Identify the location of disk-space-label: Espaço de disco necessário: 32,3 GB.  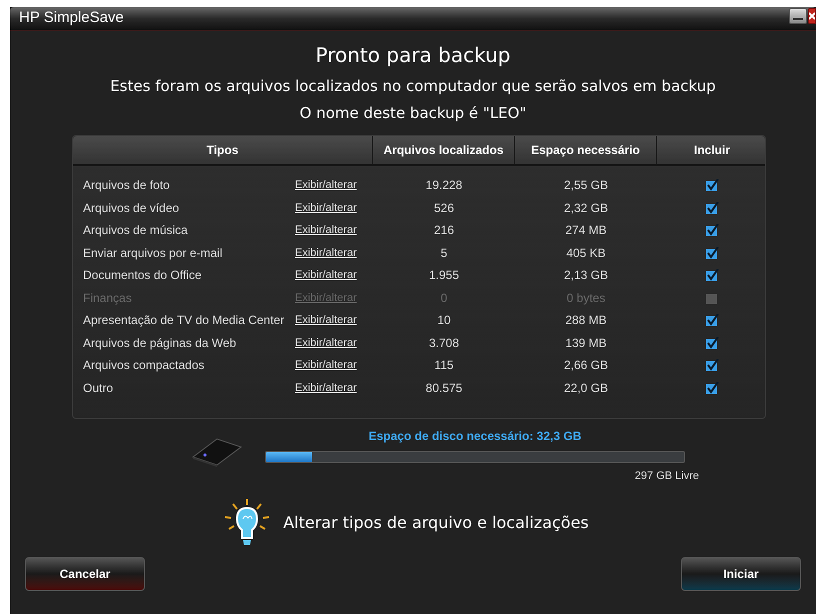
(475, 436).